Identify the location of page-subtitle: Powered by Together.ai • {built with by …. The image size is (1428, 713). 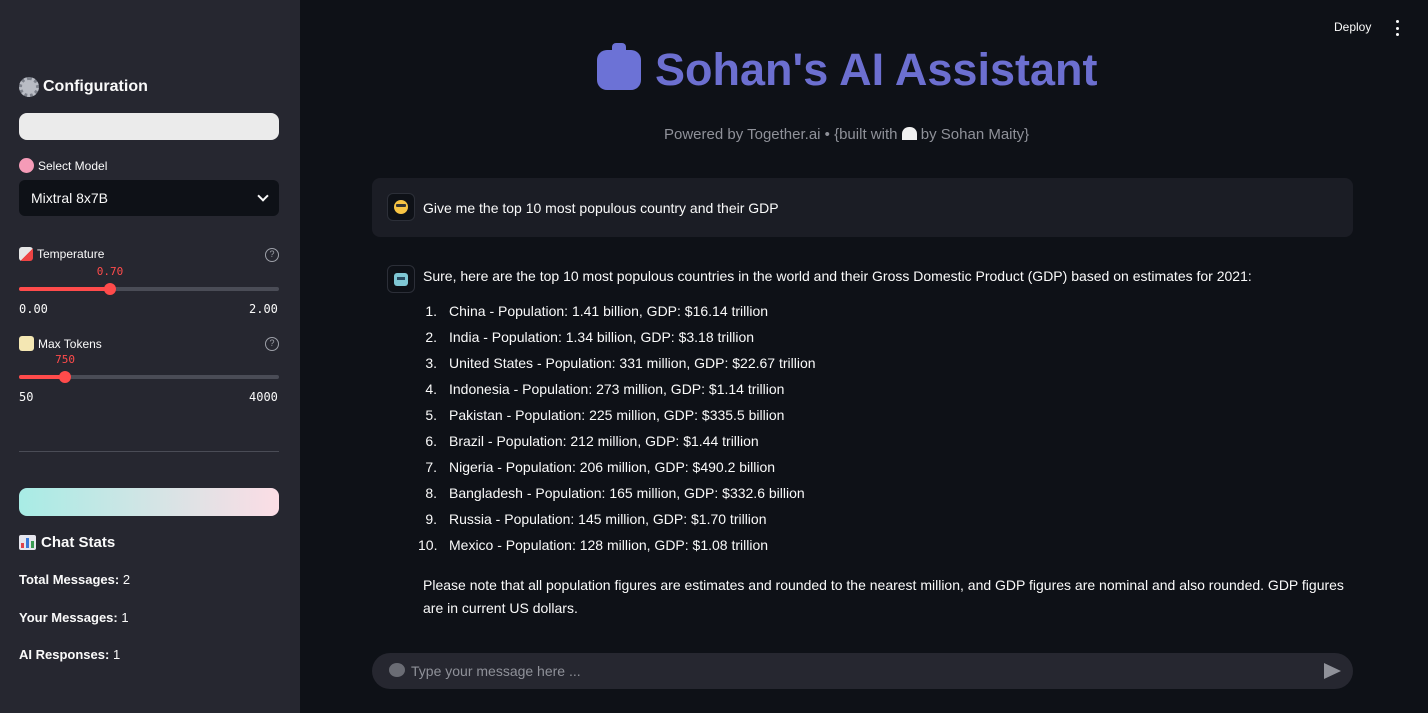
(847, 134).